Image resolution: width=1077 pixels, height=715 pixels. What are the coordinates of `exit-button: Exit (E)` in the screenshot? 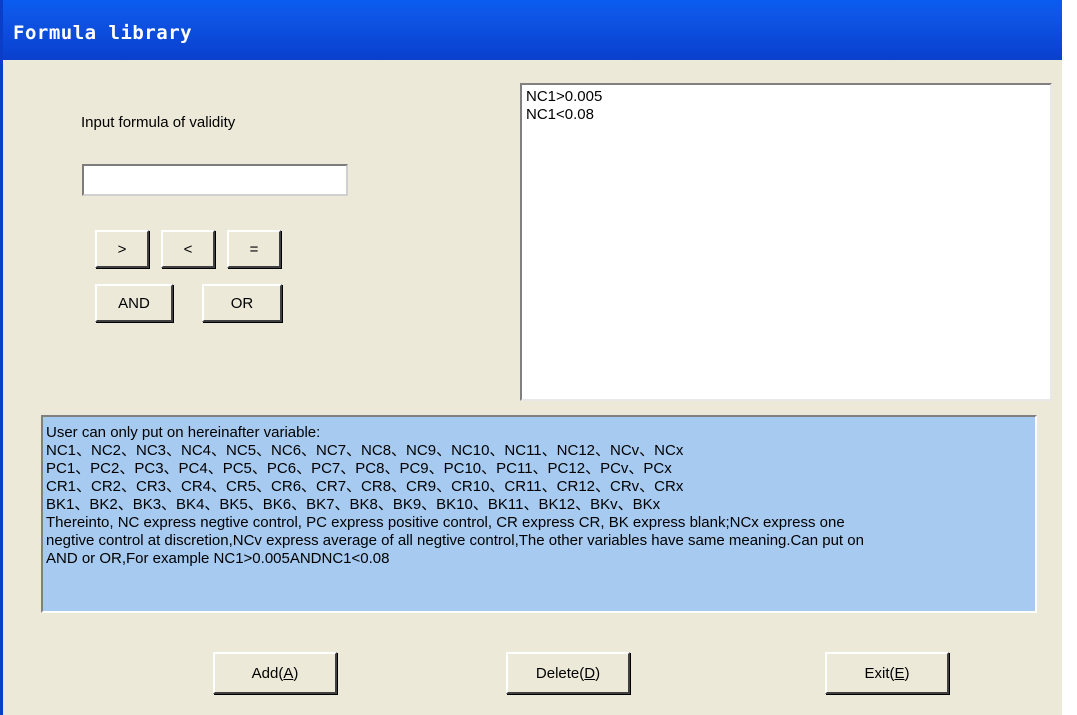 It's located at (887, 673).